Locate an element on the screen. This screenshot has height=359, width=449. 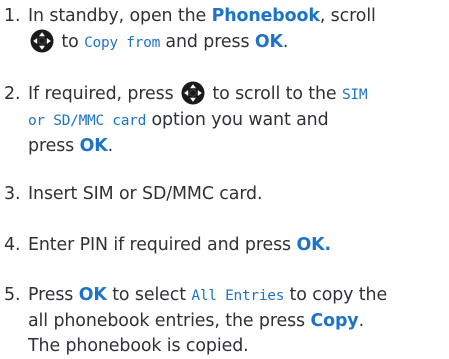
step-text: to scroll to the is located at coordinates (274, 94).